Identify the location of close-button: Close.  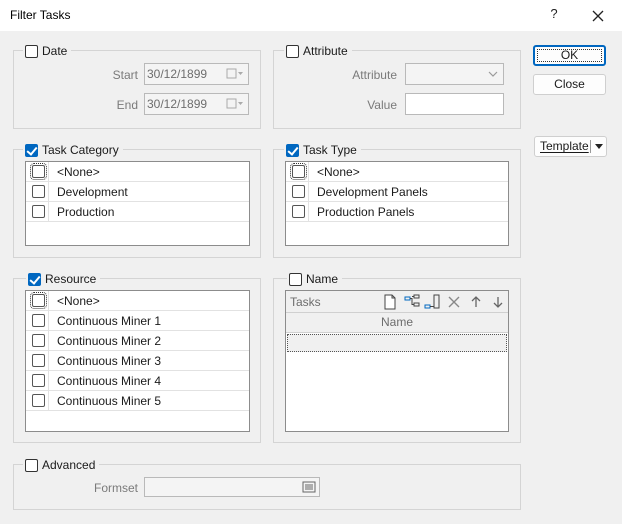
(569, 84).